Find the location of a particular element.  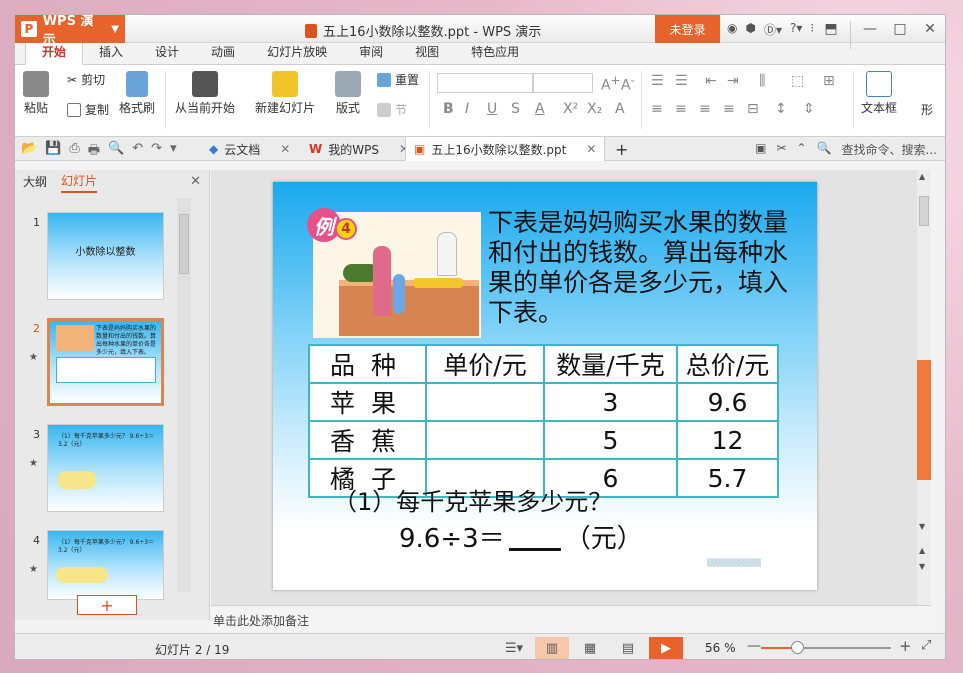

smartart-icon: ⊞ is located at coordinates (829, 81).